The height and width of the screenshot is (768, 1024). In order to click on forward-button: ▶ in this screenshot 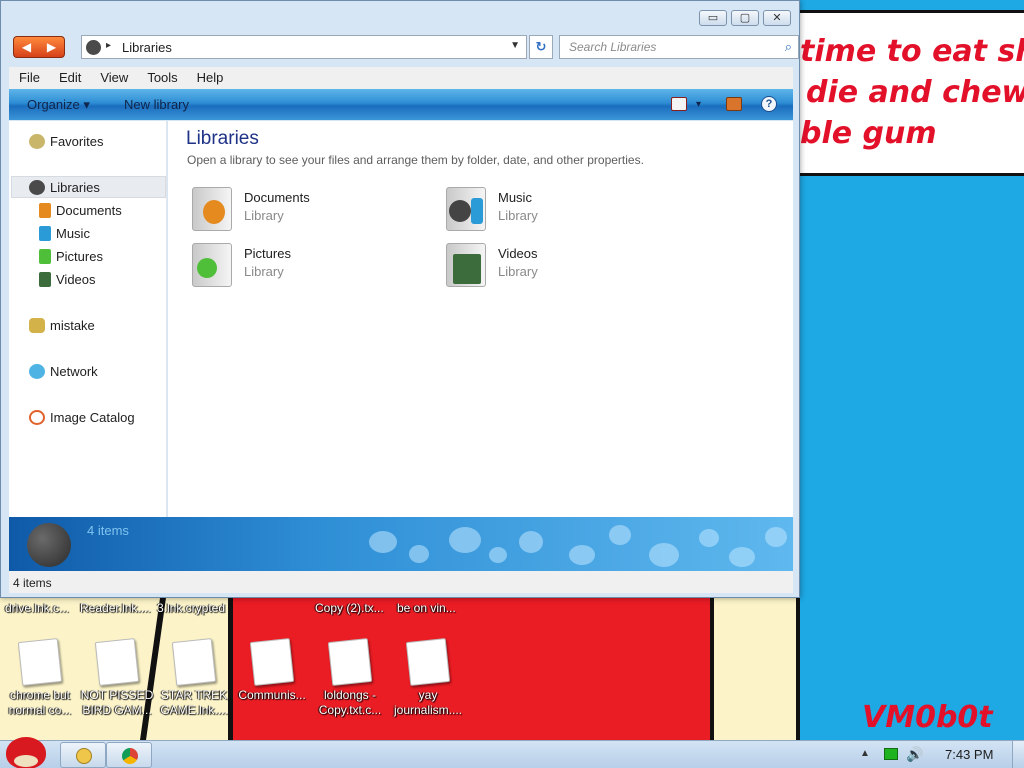, I will do `click(51, 47)`.